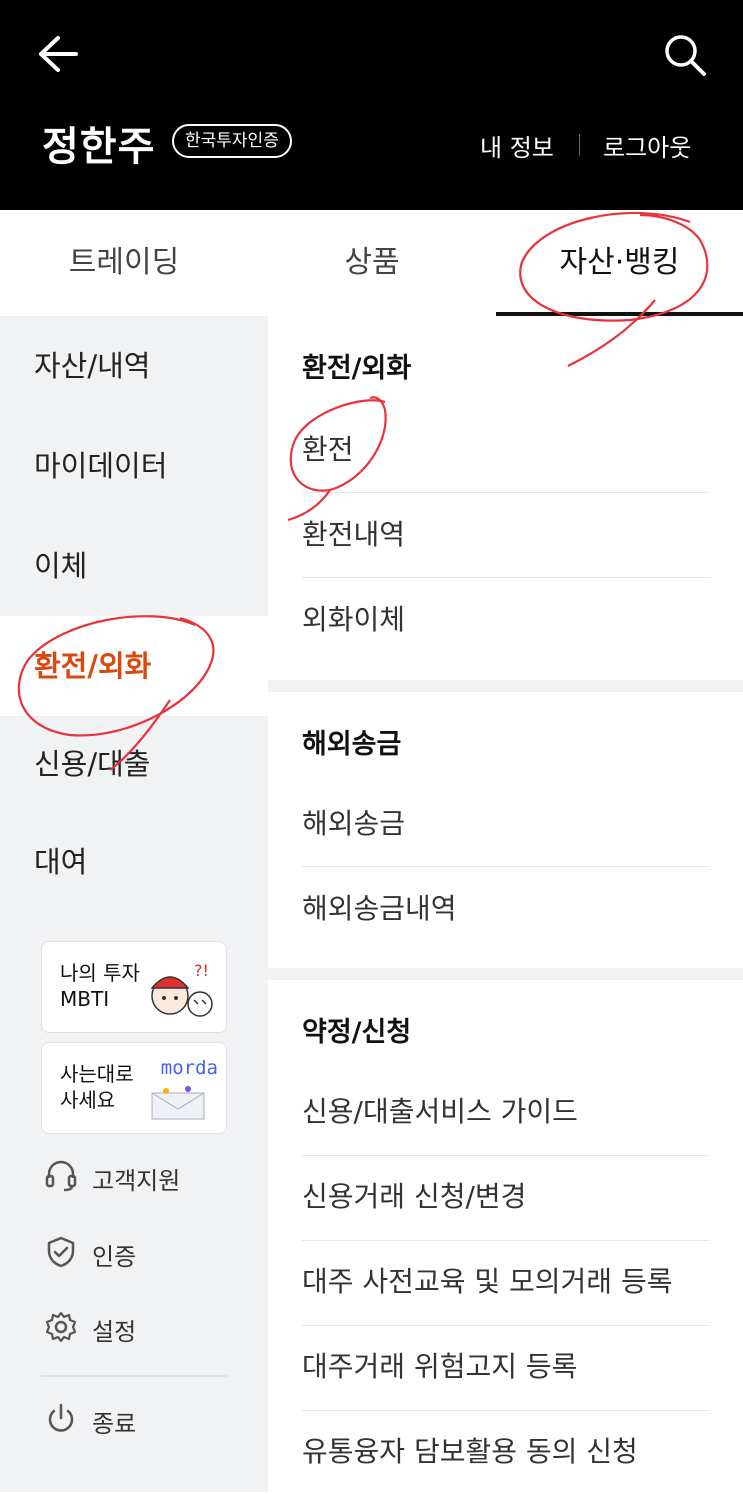 The height and width of the screenshot is (1494, 743). Describe the element at coordinates (61, 1417) in the screenshot. I see `power-icon` at that location.